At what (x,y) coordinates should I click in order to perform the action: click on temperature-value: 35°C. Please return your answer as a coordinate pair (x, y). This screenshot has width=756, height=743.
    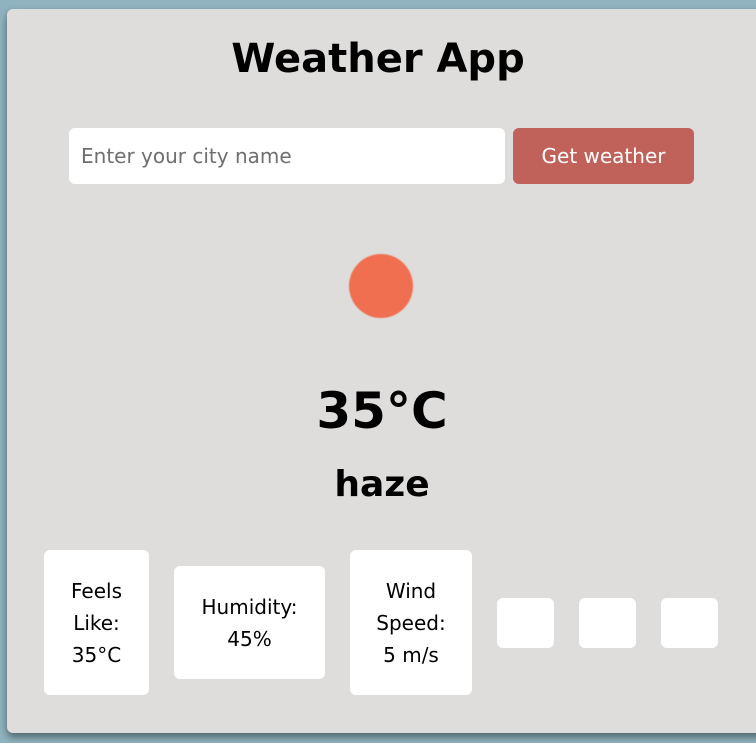
    Looking at the image, I should click on (382, 411).